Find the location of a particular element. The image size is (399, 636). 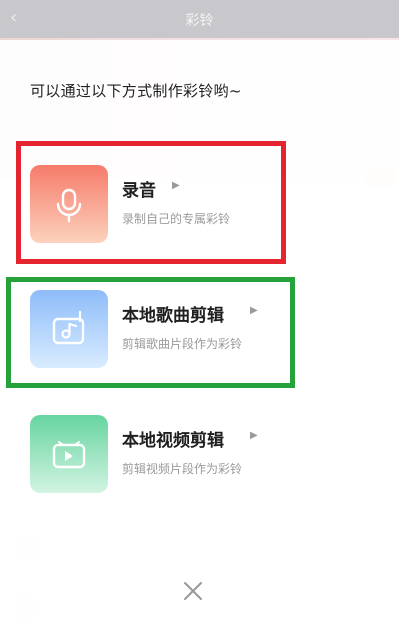

close-button is located at coordinates (193, 591).